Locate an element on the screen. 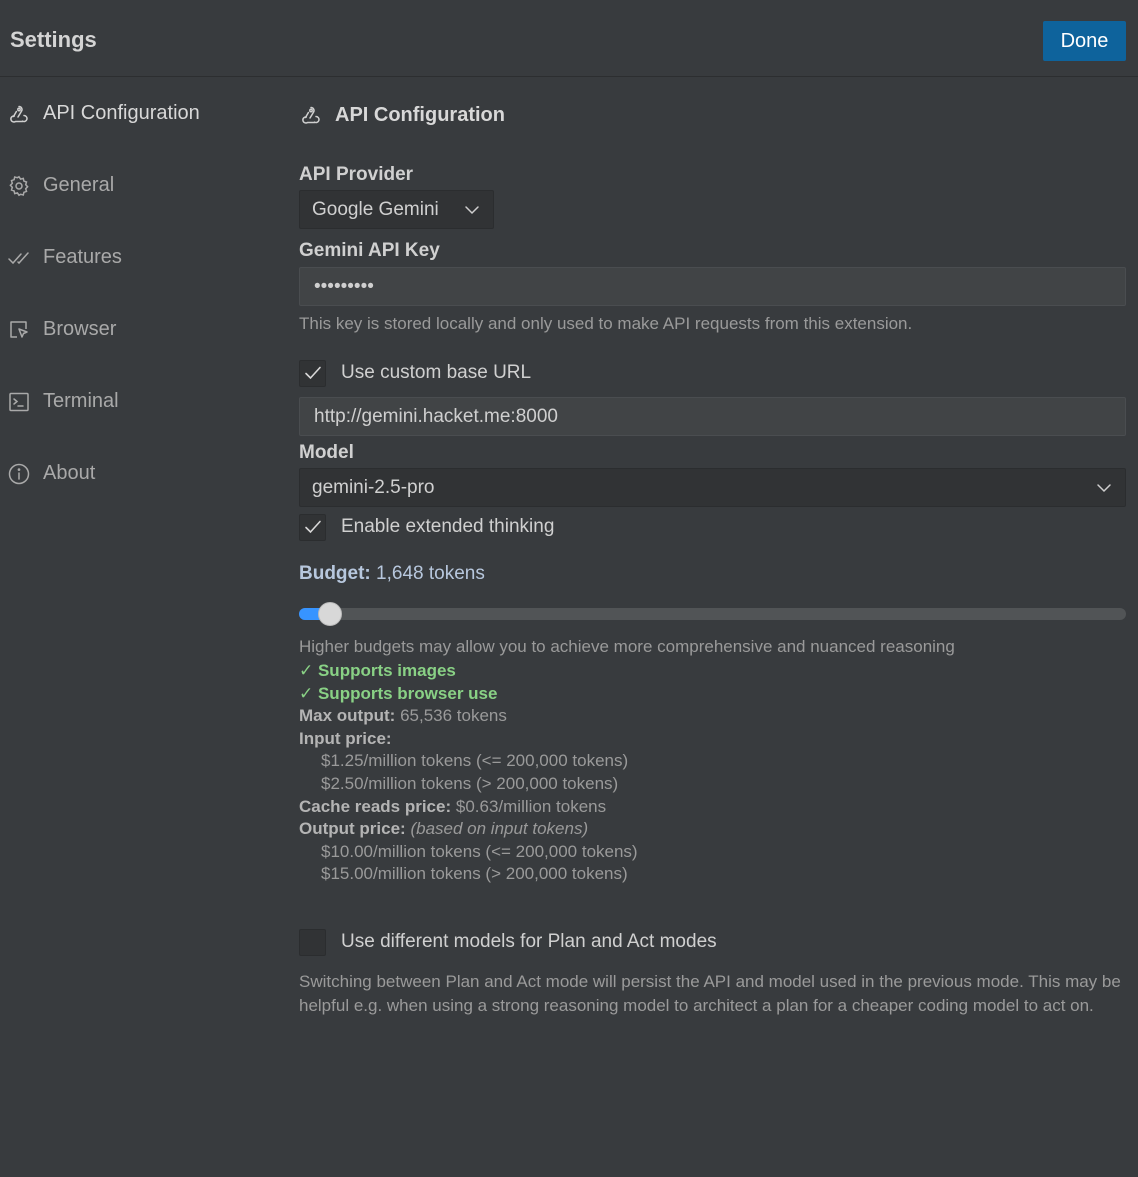 Image resolution: width=1138 pixels, height=1177 pixels. supports-images-text: ✓ Supports images is located at coordinates (377, 670).